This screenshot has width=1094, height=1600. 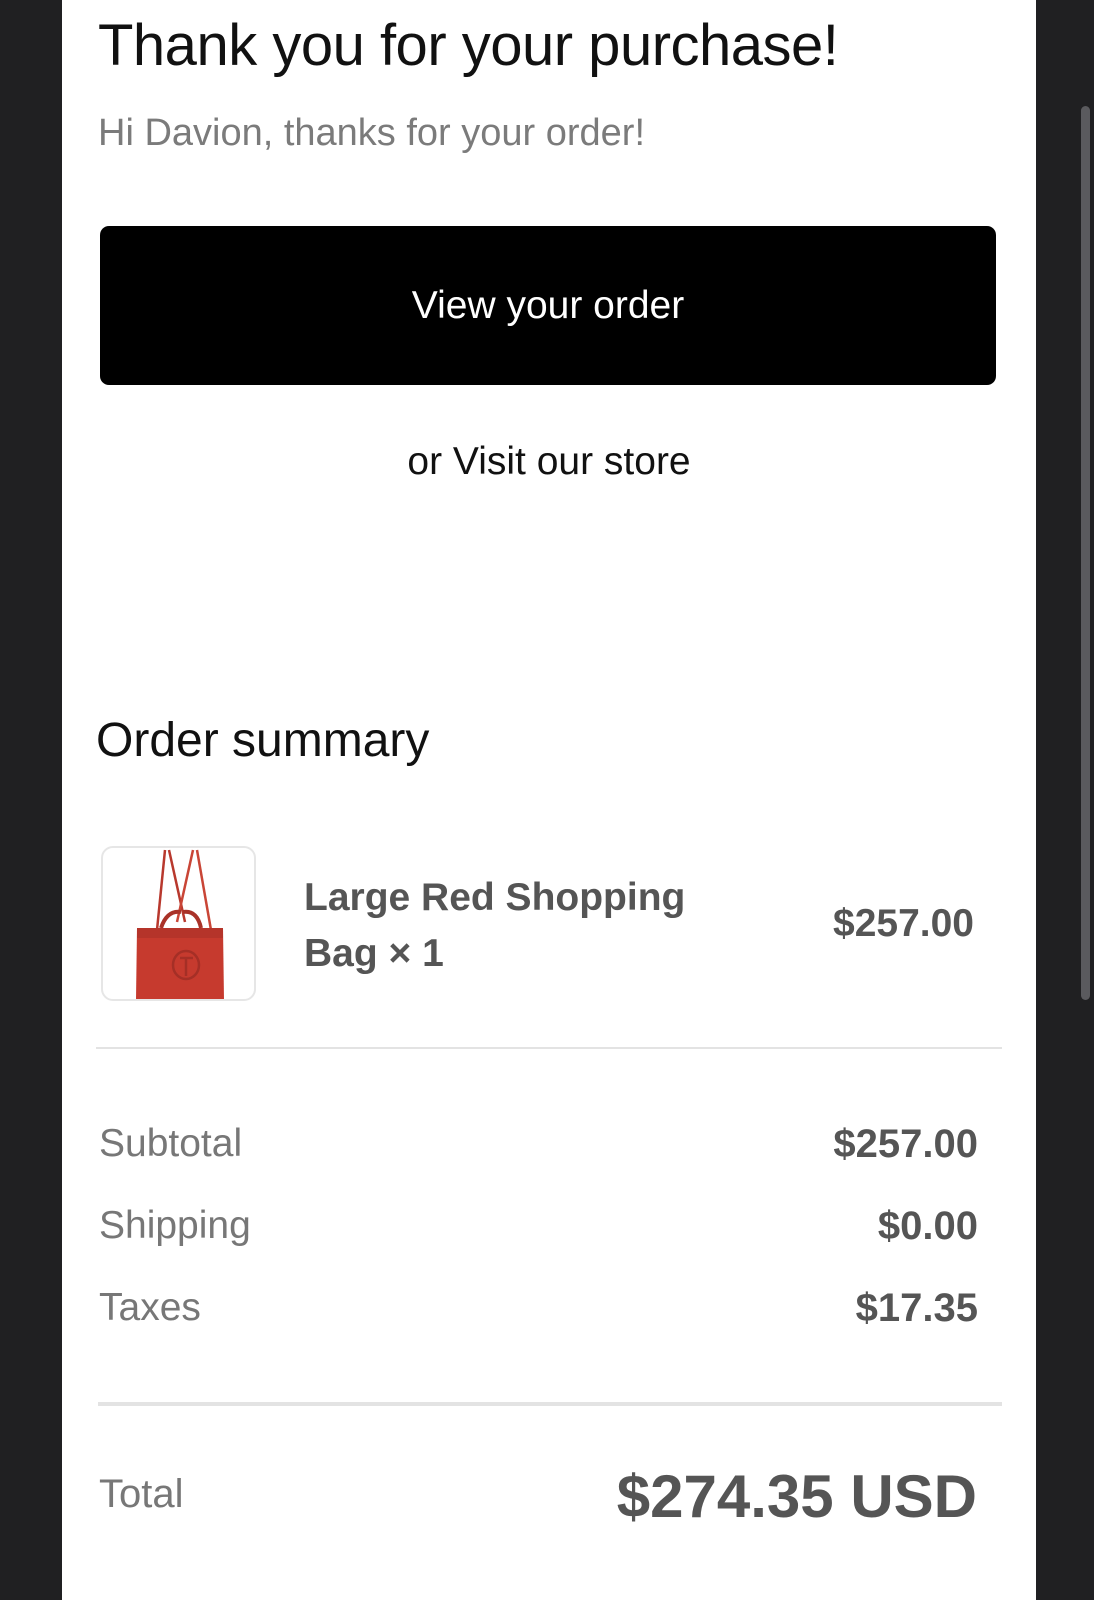 What do you see at coordinates (141, 1494) in the screenshot?
I see `total-label: Total` at bounding box center [141, 1494].